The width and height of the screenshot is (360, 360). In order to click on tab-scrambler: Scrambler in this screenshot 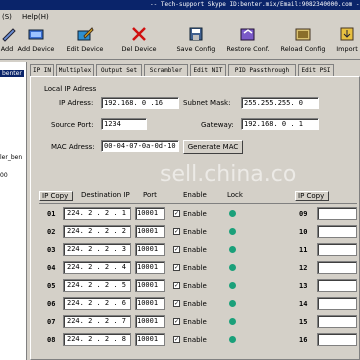, I will do `click(166, 70)`.